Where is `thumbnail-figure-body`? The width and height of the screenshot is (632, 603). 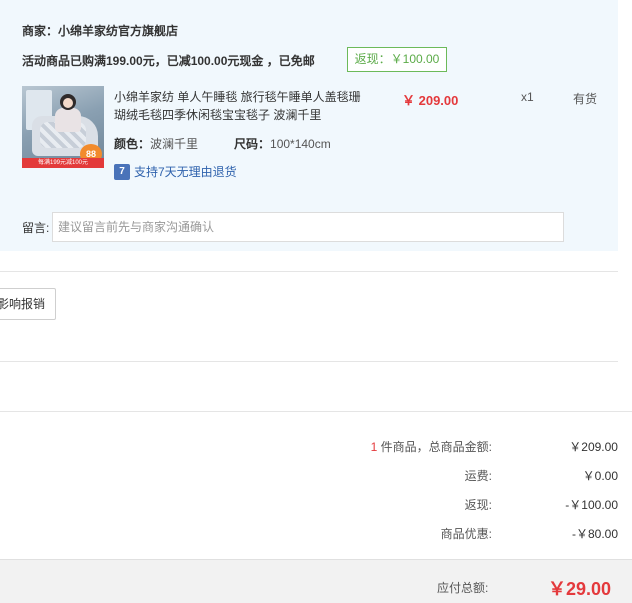
thumbnail-figure-body is located at coordinates (68, 120).